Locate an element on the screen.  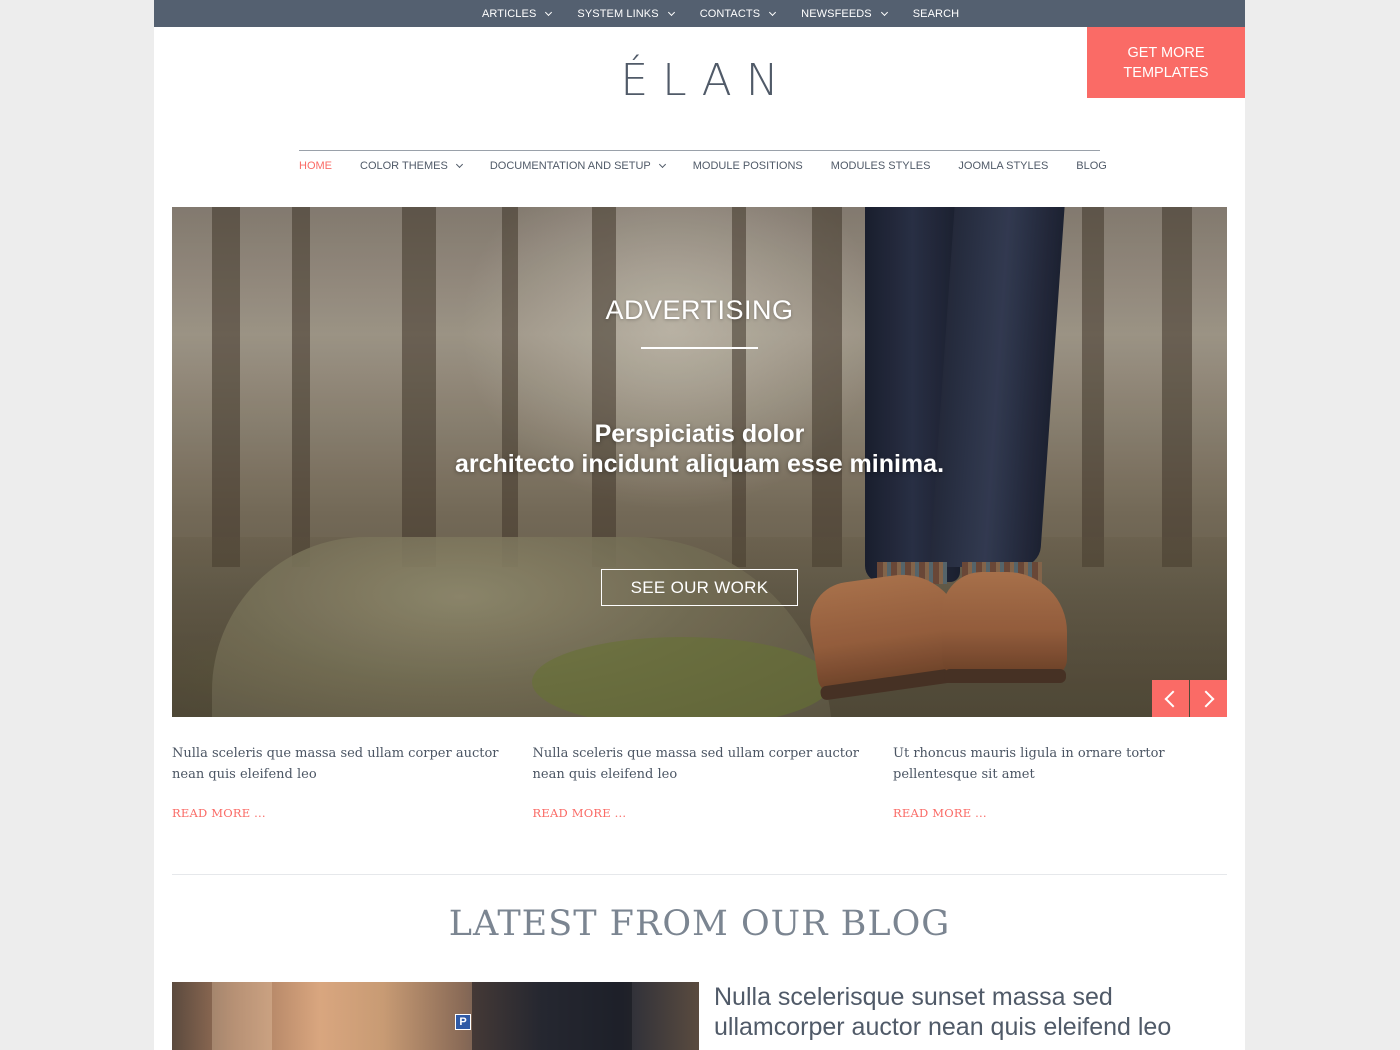
site-logo: ÉLAN is located at coordinates (699, 80).